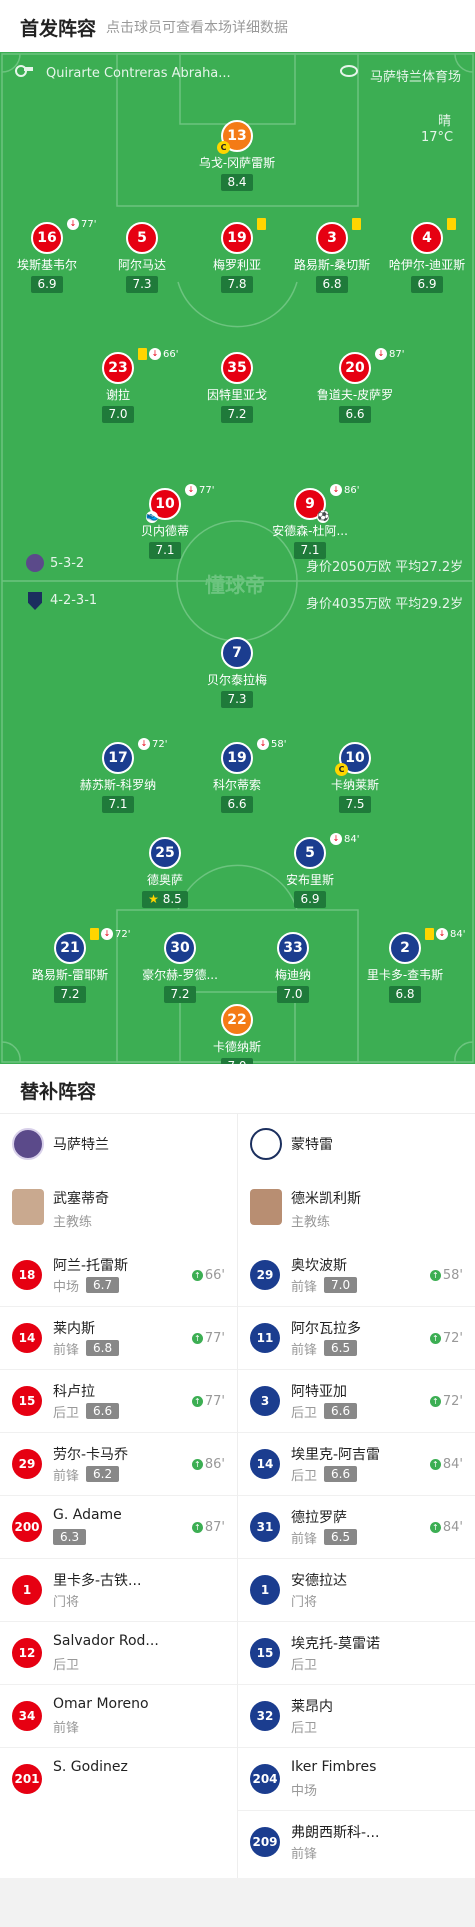 This screenshot has height=1927, width=475. I want to click on rating-value: 7.2, so click(237, 414).